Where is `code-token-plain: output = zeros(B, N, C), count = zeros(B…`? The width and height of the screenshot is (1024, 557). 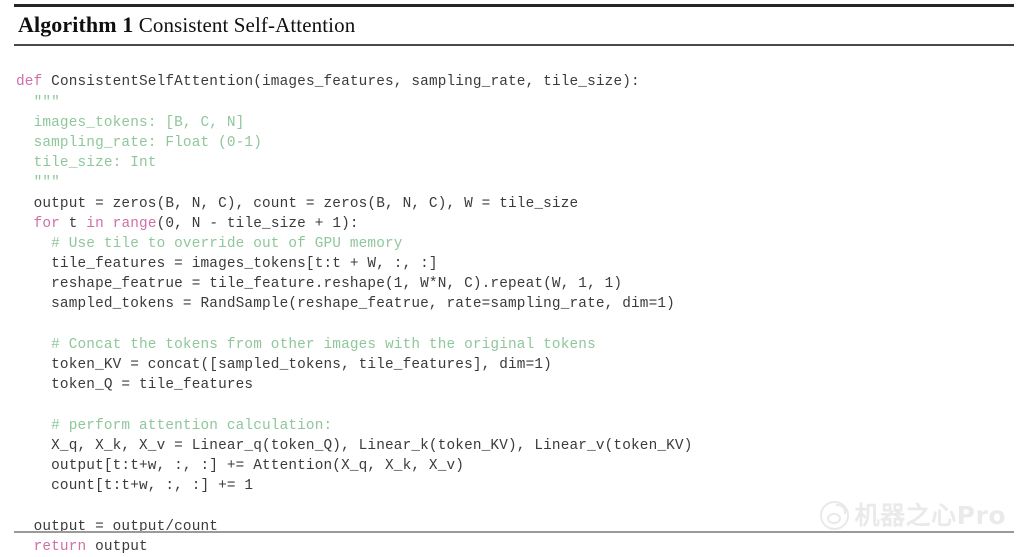 code-token-plain: output = zeros(B, N, C), count = zeros(B… is located at coordinates (297, 203).